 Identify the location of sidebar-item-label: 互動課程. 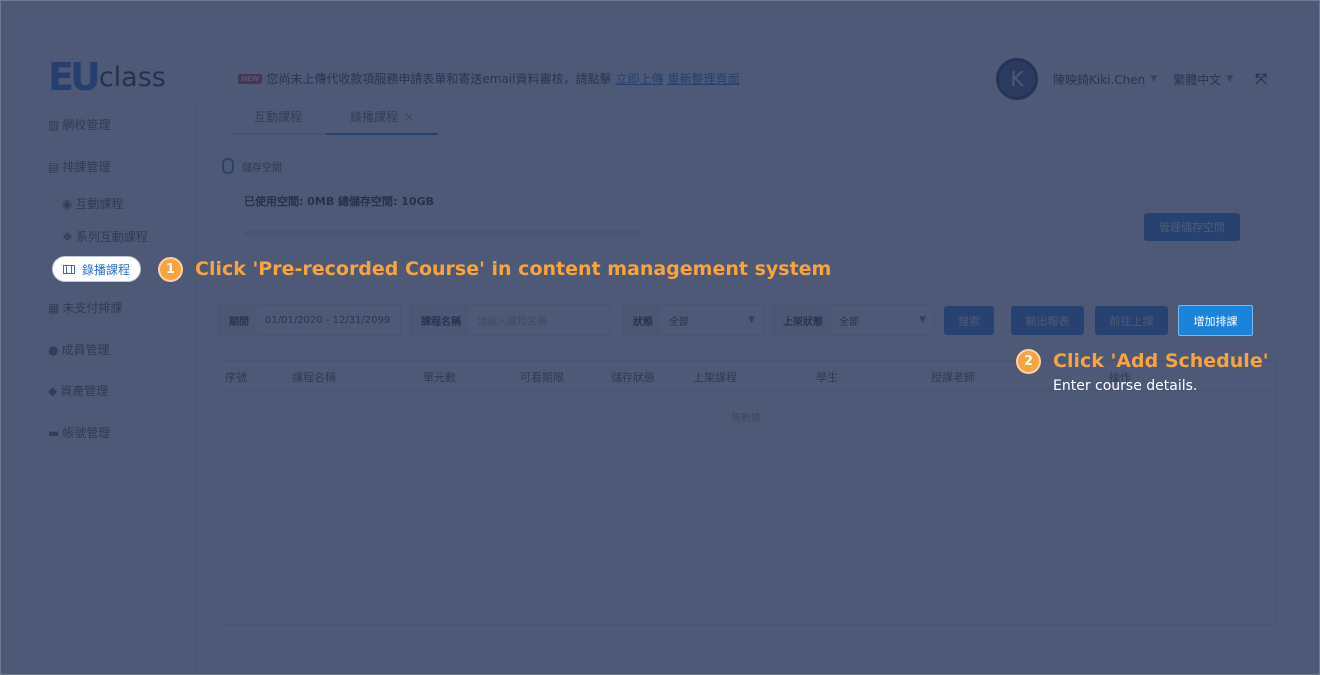
(99, 204).